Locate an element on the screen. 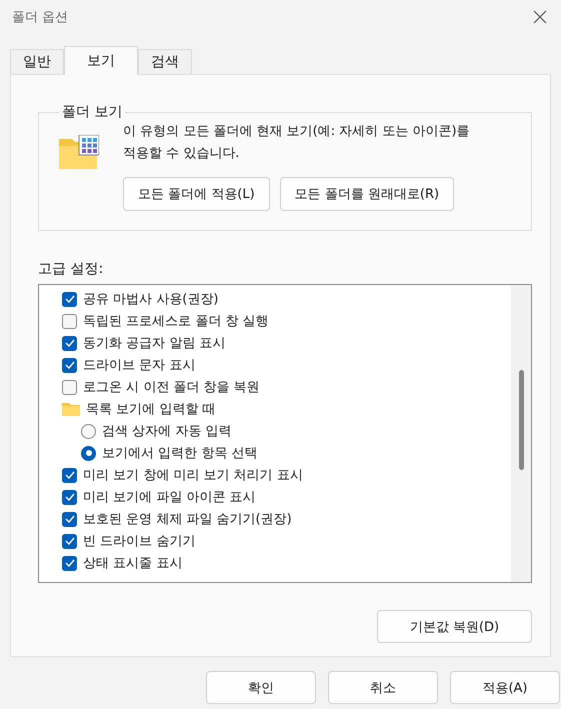 Image resolution: width=561 pixels, height=709 pixels. option-label: 보호된 운영 체제 파일 숨기기(권장) is located at coordinates (187, 519).